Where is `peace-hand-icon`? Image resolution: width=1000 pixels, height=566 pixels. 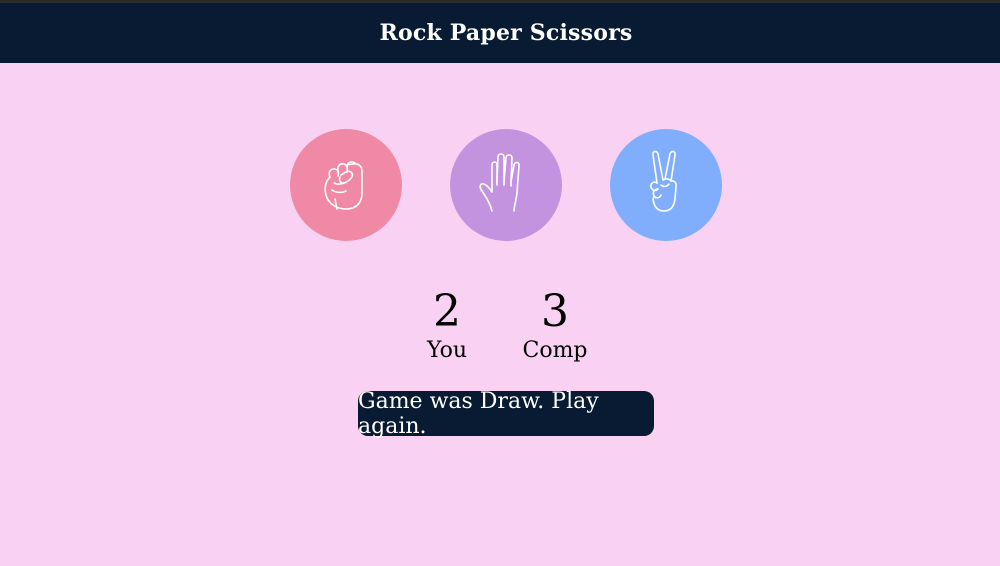
peace-hand-icon is located at coordinates (666, 185).